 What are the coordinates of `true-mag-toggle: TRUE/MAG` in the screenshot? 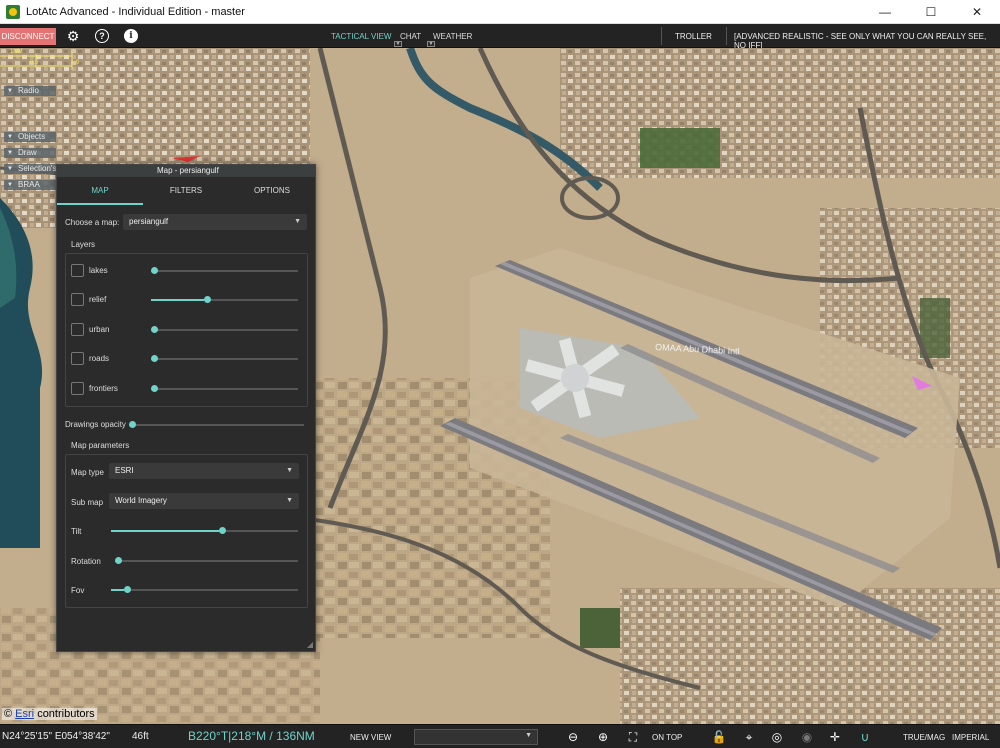 It's located at (924, 737).